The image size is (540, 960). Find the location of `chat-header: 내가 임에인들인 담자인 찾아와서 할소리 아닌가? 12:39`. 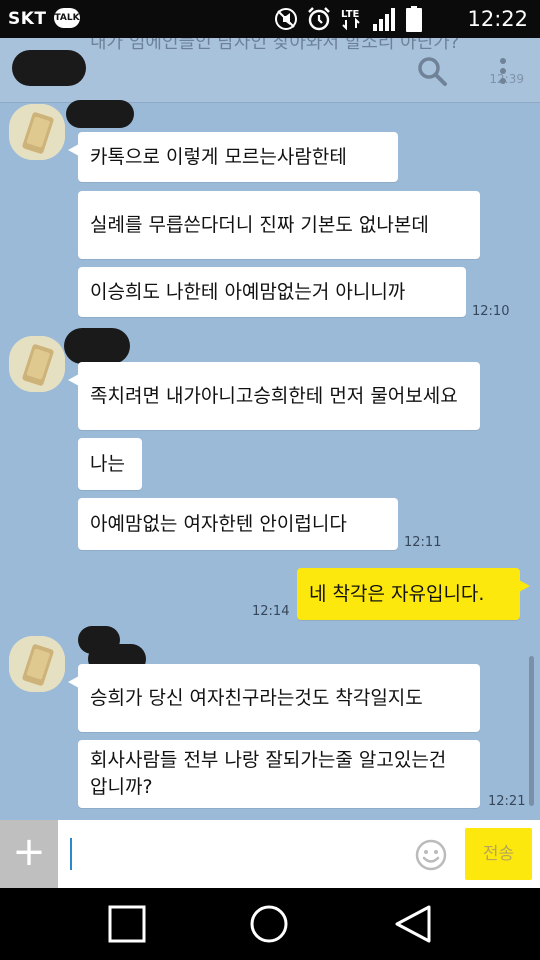

chat-header: 내가 임에인들인 담자인 찾아와서 할소리 아닌가? 12:39 is located at coordinates (270, 70).